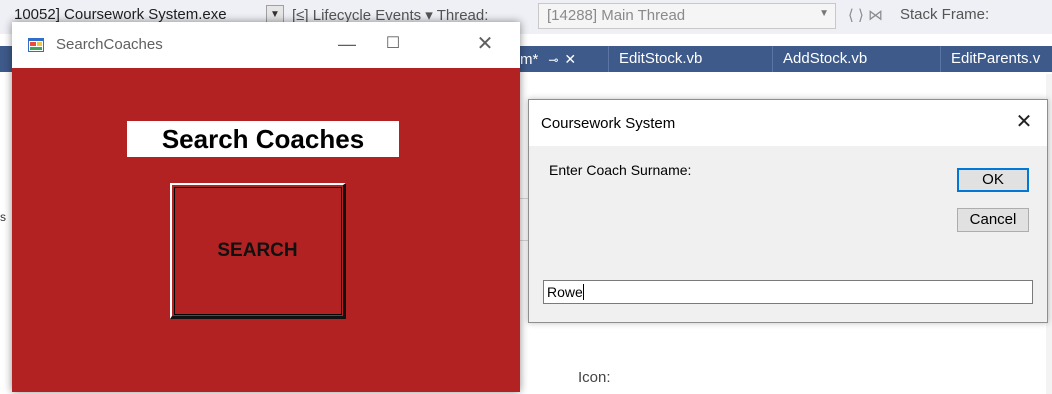 The width and height of the screenshot is (1052, 394). What do you see at coordinates (687, 16) in the screenshot?
I see `thread-dropdown: [14288] Main Thread ▼` at bounding box center [687, 16].